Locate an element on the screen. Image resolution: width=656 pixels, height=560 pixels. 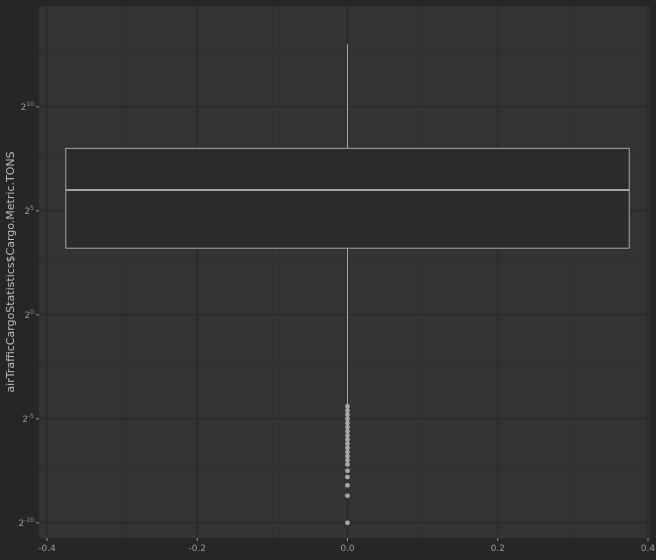
x-tick-label: -0.4 is located at coordinates (47, 549).